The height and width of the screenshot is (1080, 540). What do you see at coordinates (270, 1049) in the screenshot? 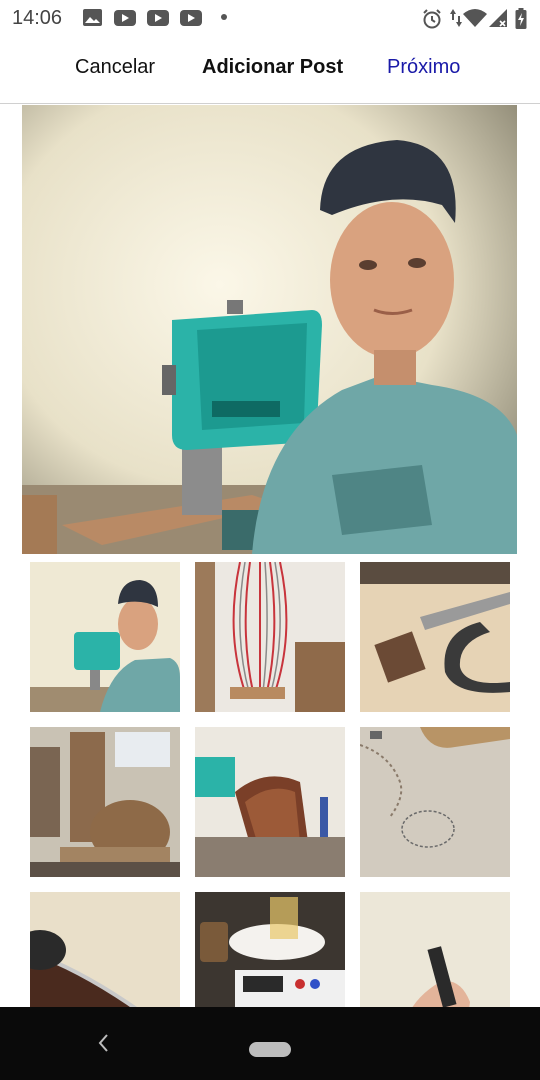
I see `home-pill-icon` at bounding box center [270, 1049].